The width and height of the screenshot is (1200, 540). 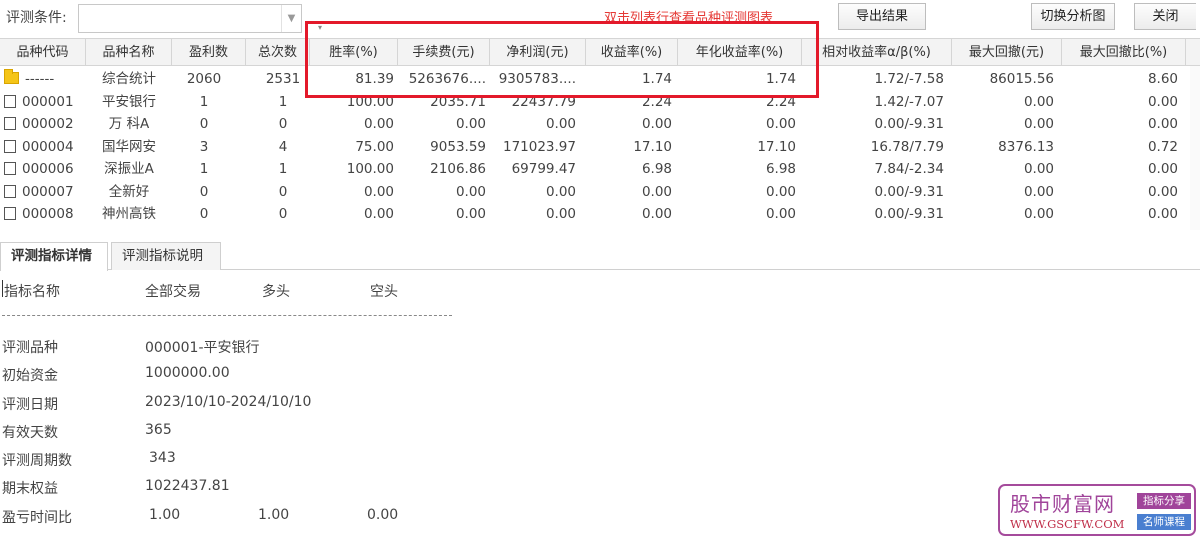 I want to click on chevron-down-icon: ▼, so click(x=291, y=18).